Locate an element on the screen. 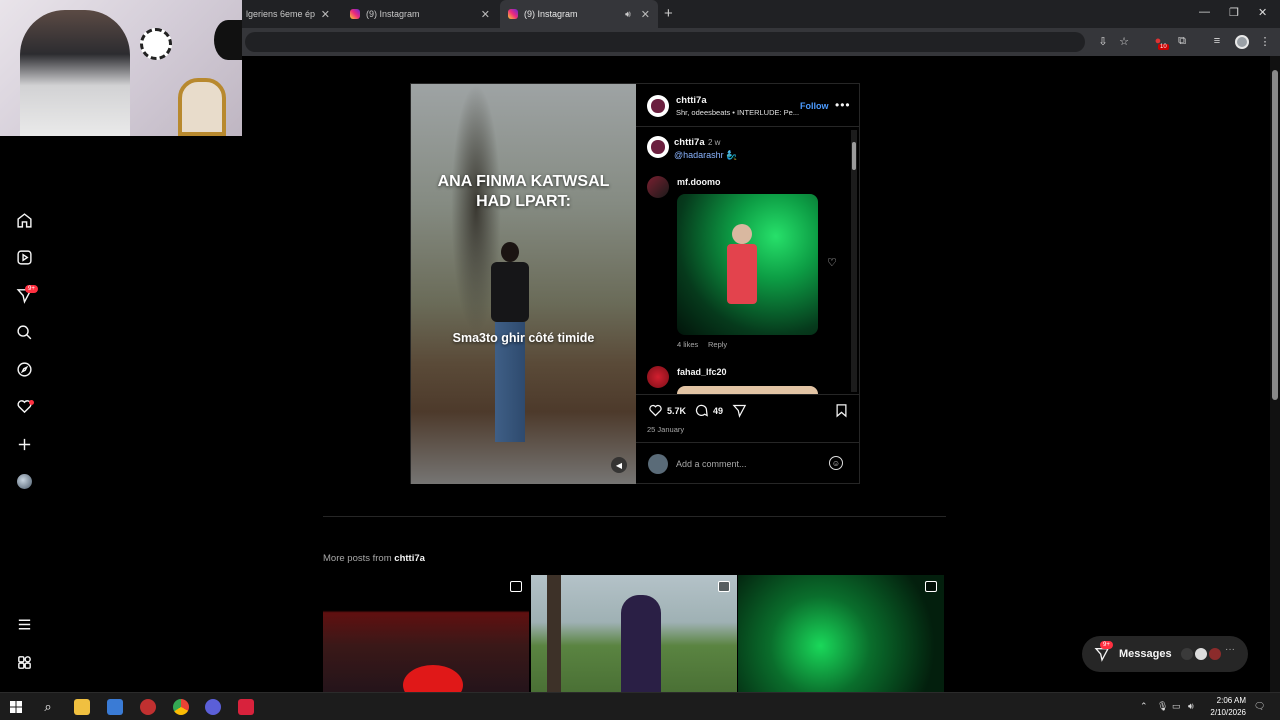 This screenshot has width=1280, height=720. more-options-icon: ••• is located at coordinates (843, 105).